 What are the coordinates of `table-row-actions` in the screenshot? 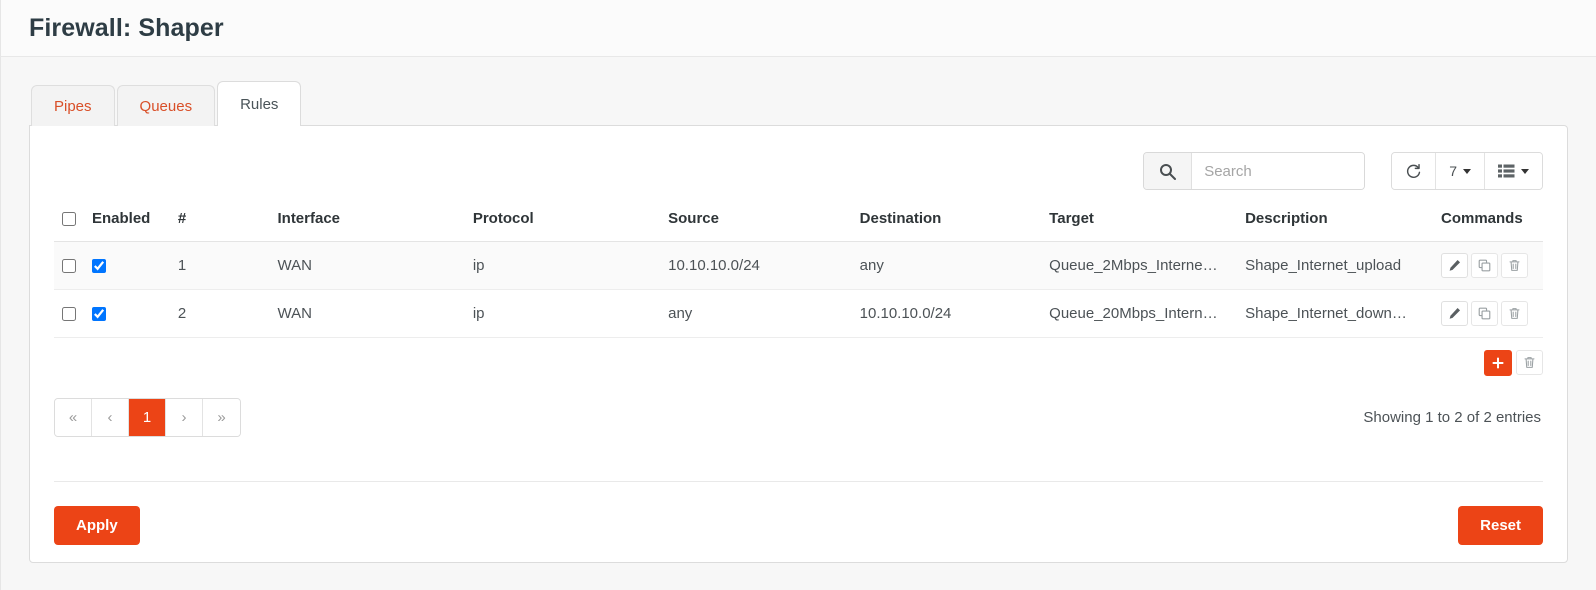 It's located at (798, 357).